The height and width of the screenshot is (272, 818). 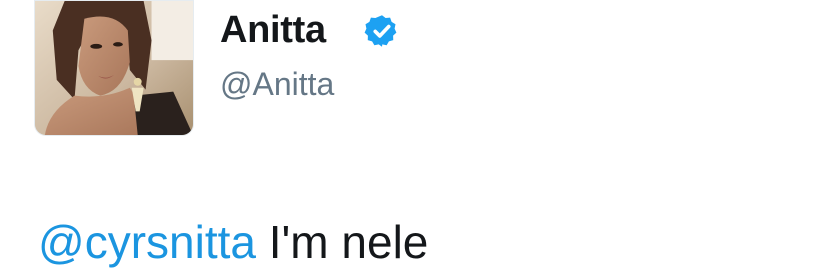 What do you see at coordinates (147, 242) in the screenshot?
I see `mention-link: @cyrsnitta` at bounding box center [147, 242].